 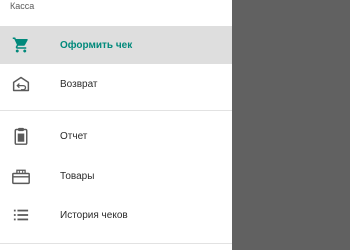 I want to click on menu-item-label: Товары, so click(x=77, y=176).